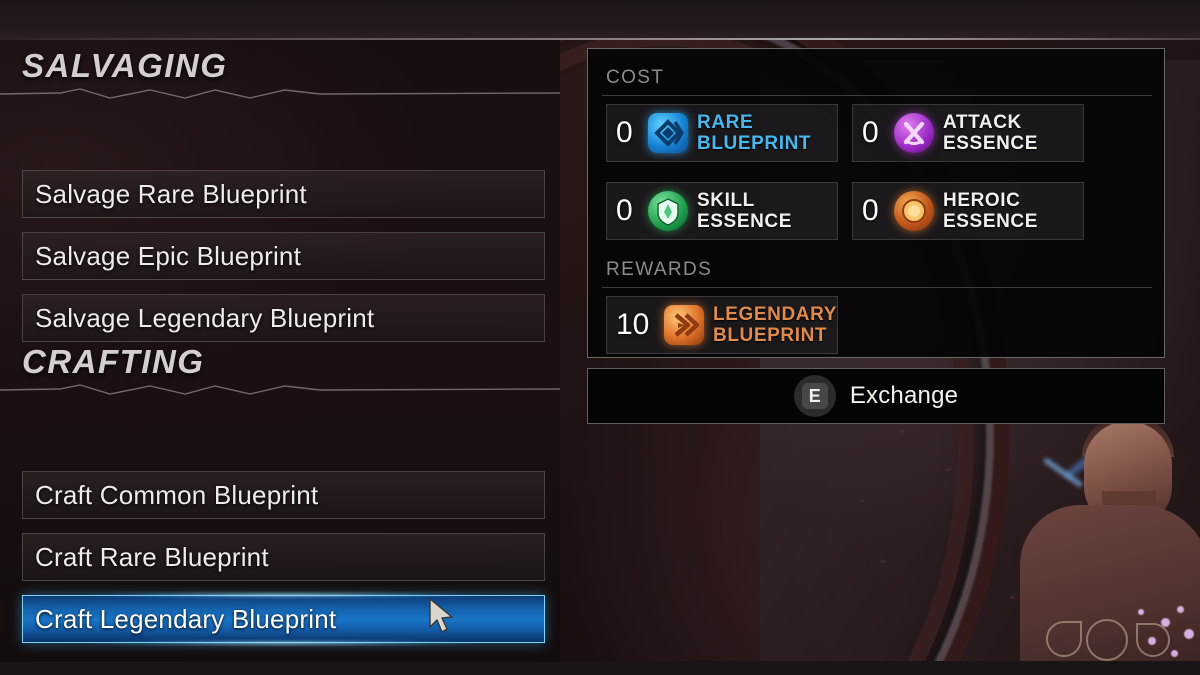 Image resolution: width=1200 pixels, height=675 pixels. What do you see at coordinates (633, 324) in the screenshot?
I see `reward-quantity: 10` at bounding box center [633, 324].